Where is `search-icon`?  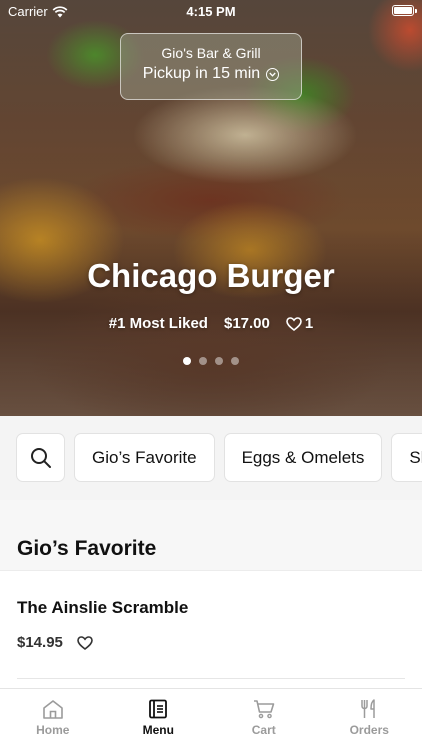 search-icon is located at coordinates (40, 457).